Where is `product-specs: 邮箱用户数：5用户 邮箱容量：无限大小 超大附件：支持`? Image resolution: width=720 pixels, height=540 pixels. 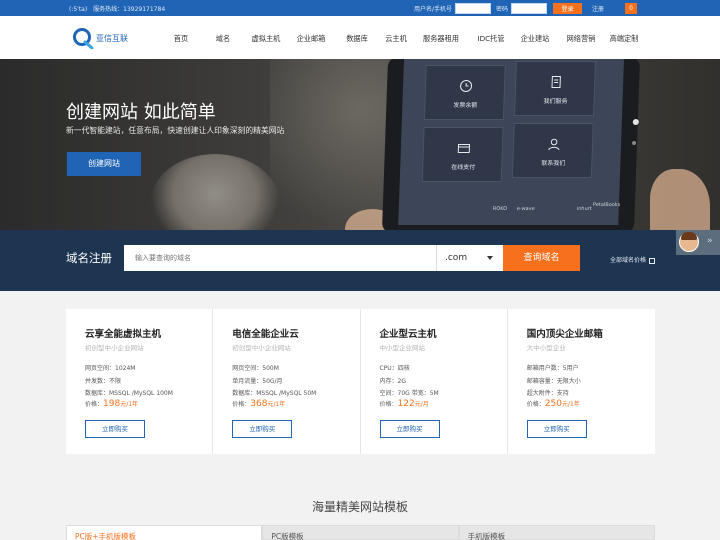
product-specs: 邮箱用户数：5用户 邮箱容量：无限大小 超大附件：支持 is located at coordinates (554, 382).